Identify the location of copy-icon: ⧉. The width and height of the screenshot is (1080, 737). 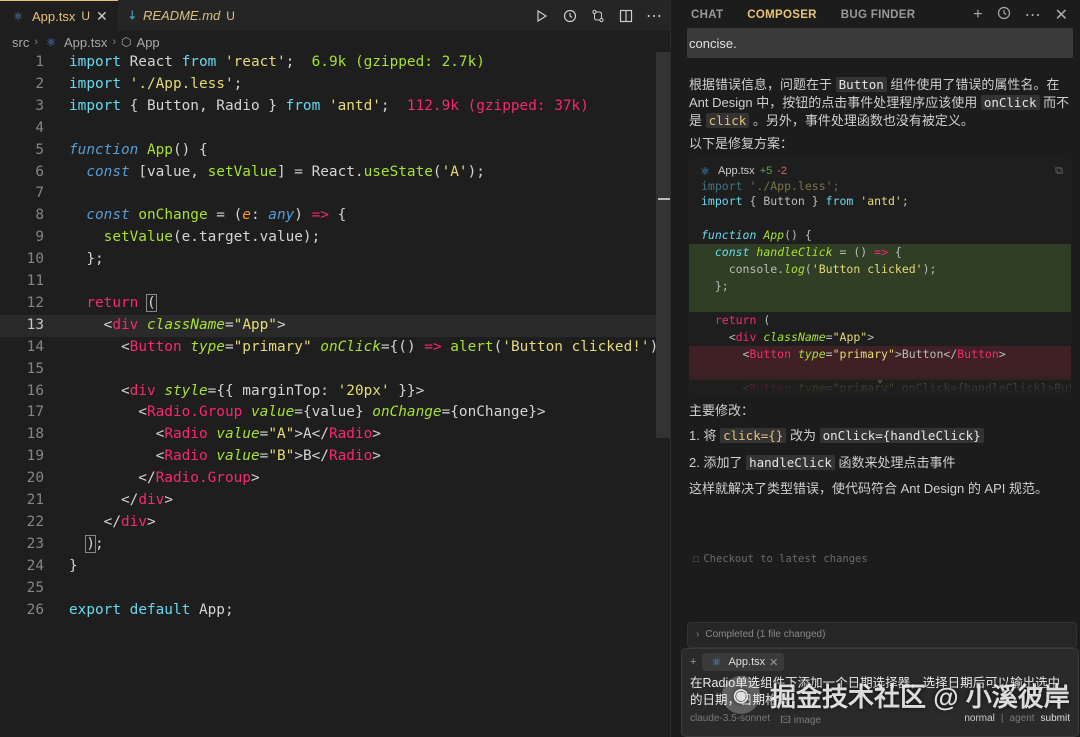
(1059, 171).